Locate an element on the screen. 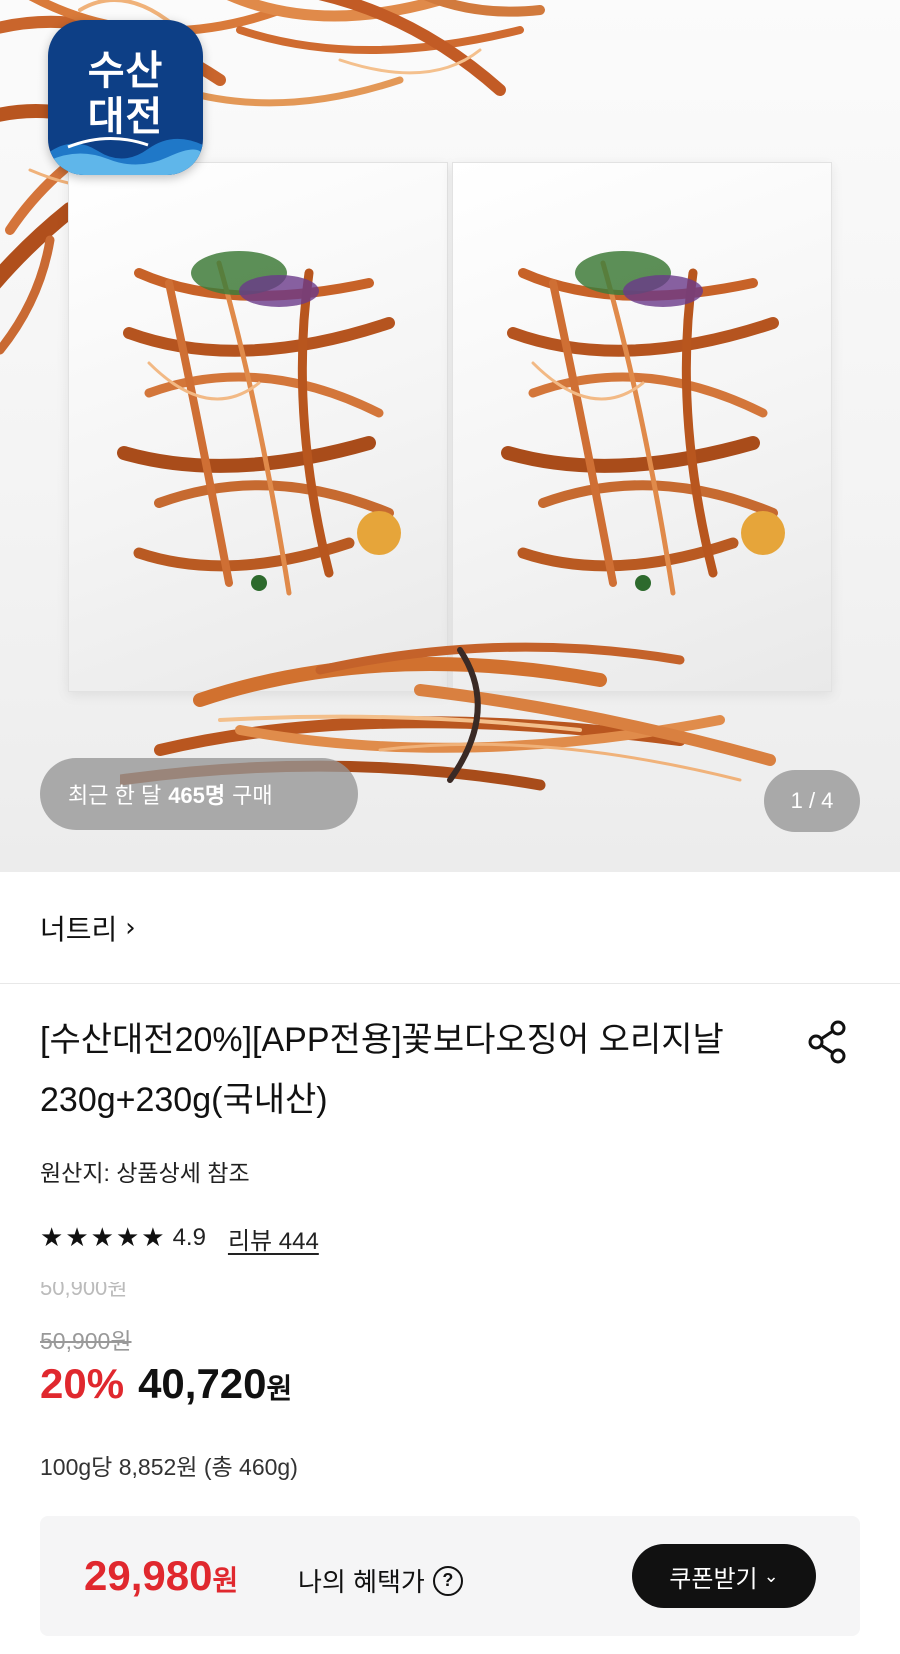  sale-price-row: 20% 40,720 원 is located at coordinates (166, 1384).